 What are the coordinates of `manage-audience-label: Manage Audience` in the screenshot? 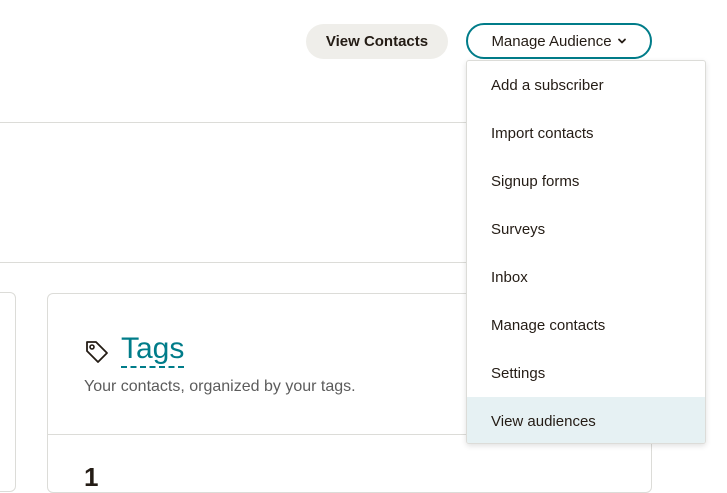 It's located at (551, 41).